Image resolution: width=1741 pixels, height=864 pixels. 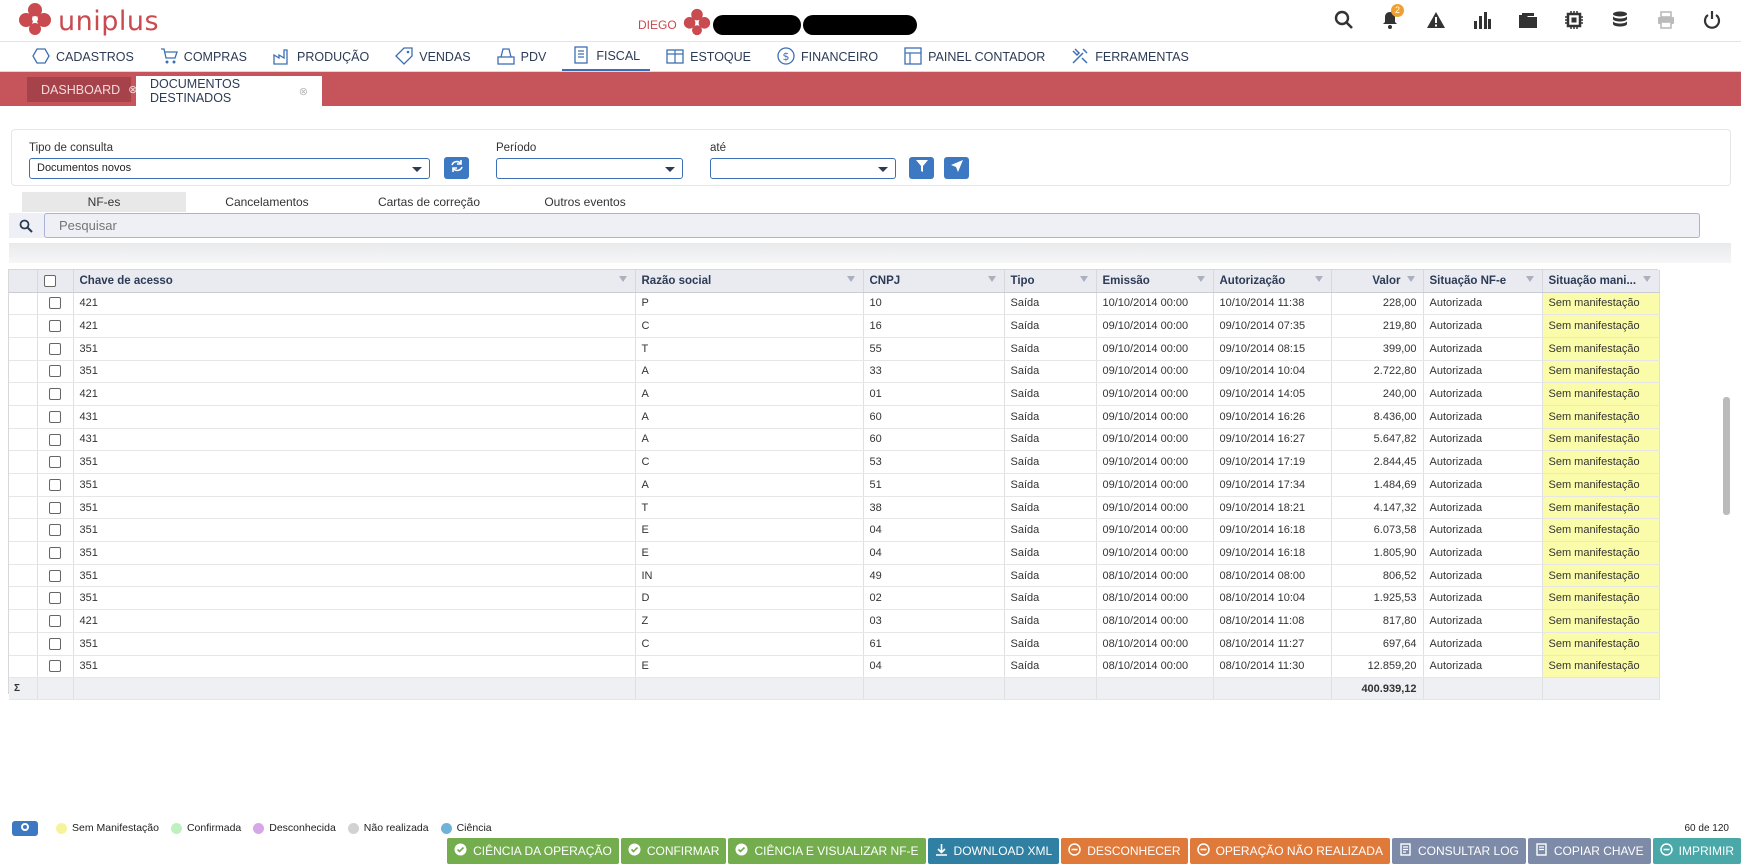 What do you see at coordinates (1482, 20) in the screenshot?
I see `chart-icon` at bounding box center [1482, 20].